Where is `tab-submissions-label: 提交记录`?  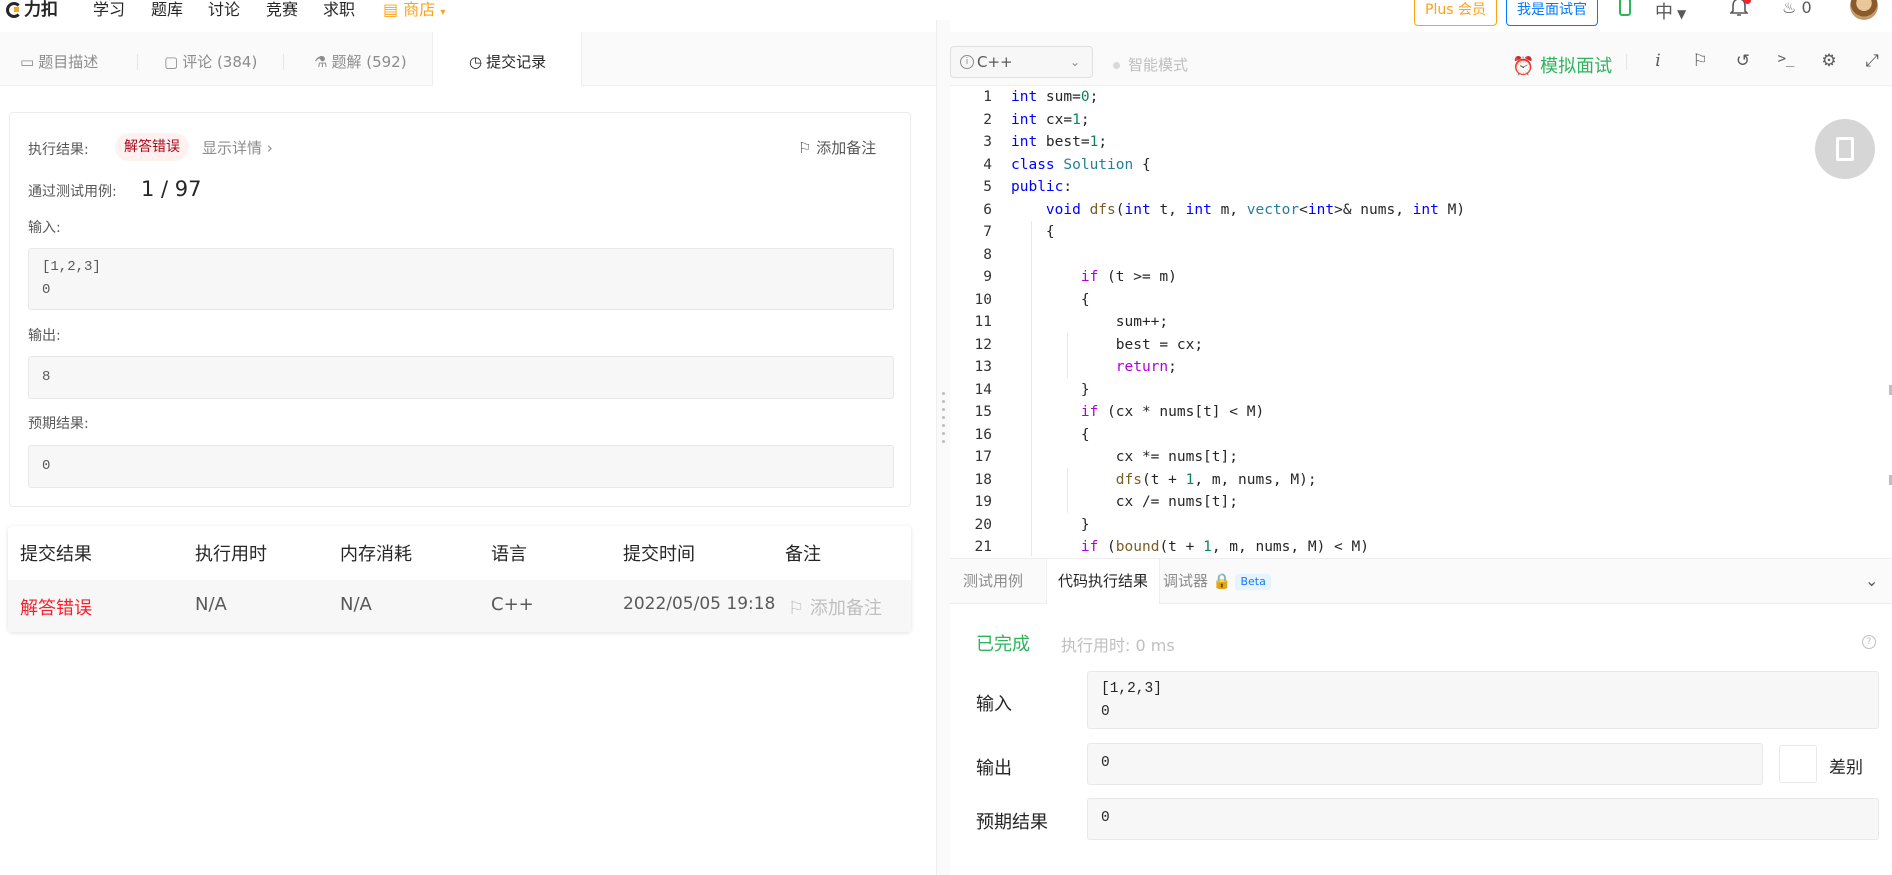 tab-submissions-label: 提交记录 is located at coordinates (516, 62).